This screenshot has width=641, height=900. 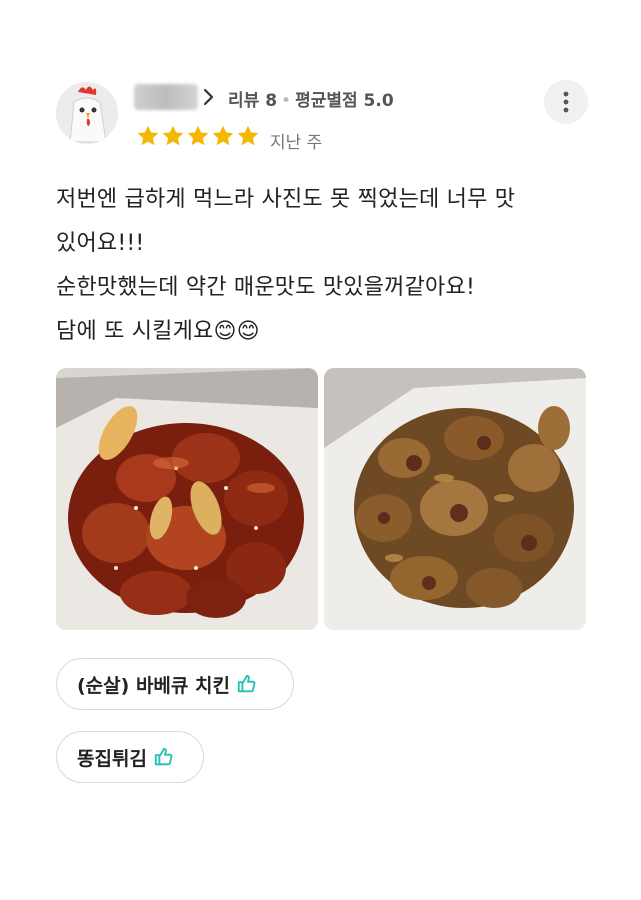 What do you see at coordinates (253, 101) in the screenshot?
I see `review-count: 리뷰 8` at bounding box center [253, 101].